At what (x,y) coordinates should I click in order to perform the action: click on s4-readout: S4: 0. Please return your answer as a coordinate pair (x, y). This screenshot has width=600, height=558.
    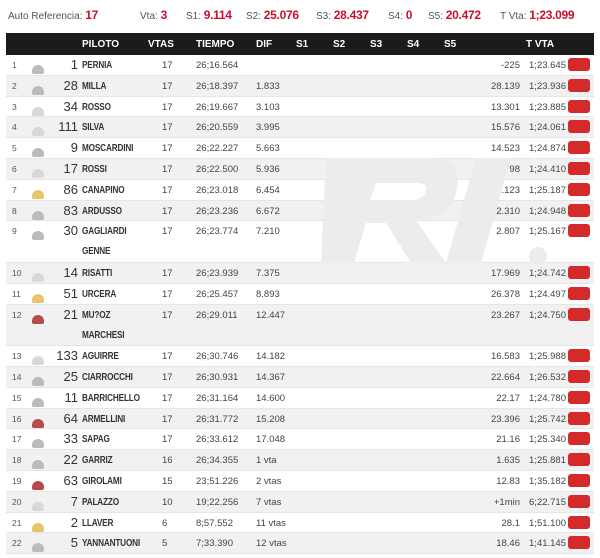
    Looking at the image, I should click on (400, 15).